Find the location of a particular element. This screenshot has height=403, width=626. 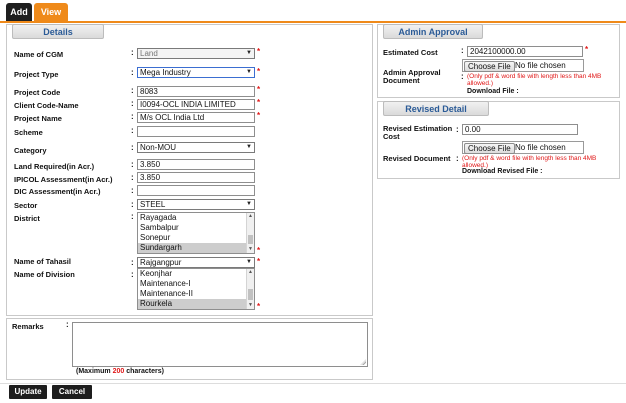

admin-approval-file-input: Choose File No file chosen is located at coordinates (523, 65).